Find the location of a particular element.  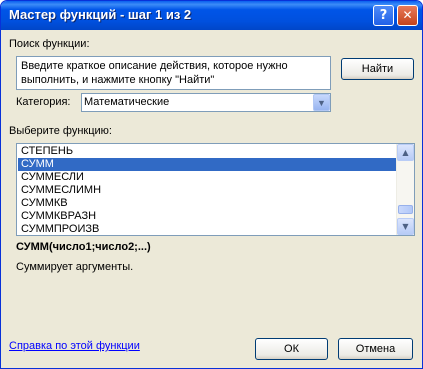

window-title: Мастер функций - шаг 1 из 2 is located at coordinates (100, 14).